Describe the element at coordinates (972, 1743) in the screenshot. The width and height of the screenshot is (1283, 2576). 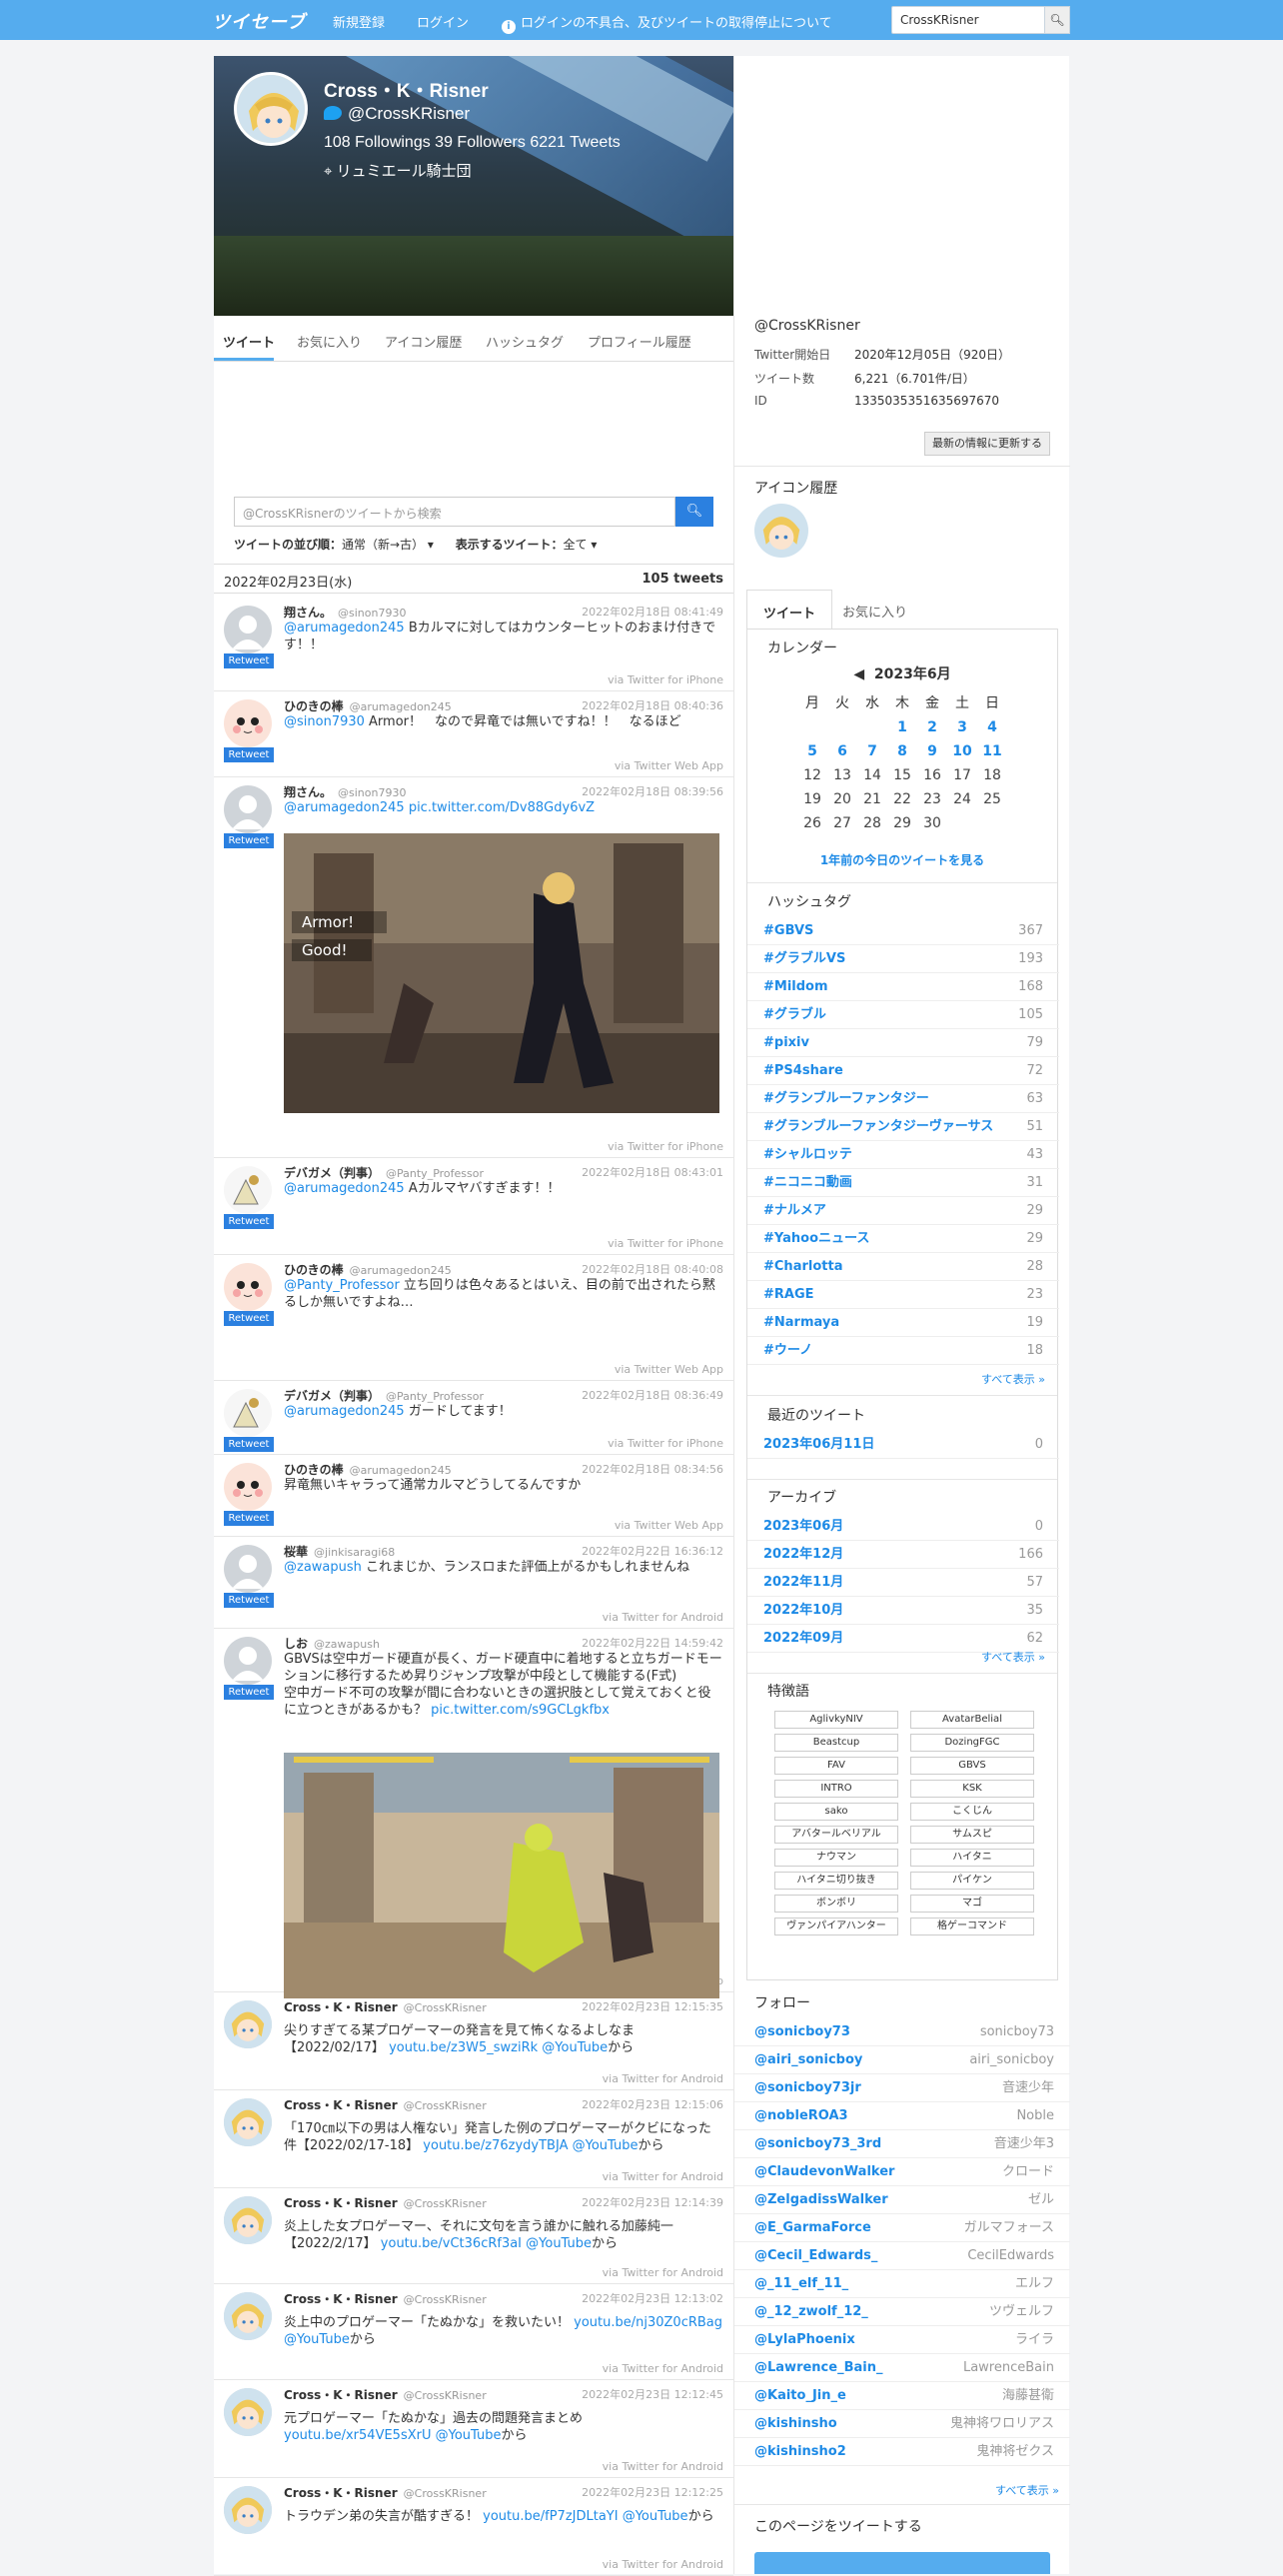
I see `feature-word: DozingFGC` at that location.